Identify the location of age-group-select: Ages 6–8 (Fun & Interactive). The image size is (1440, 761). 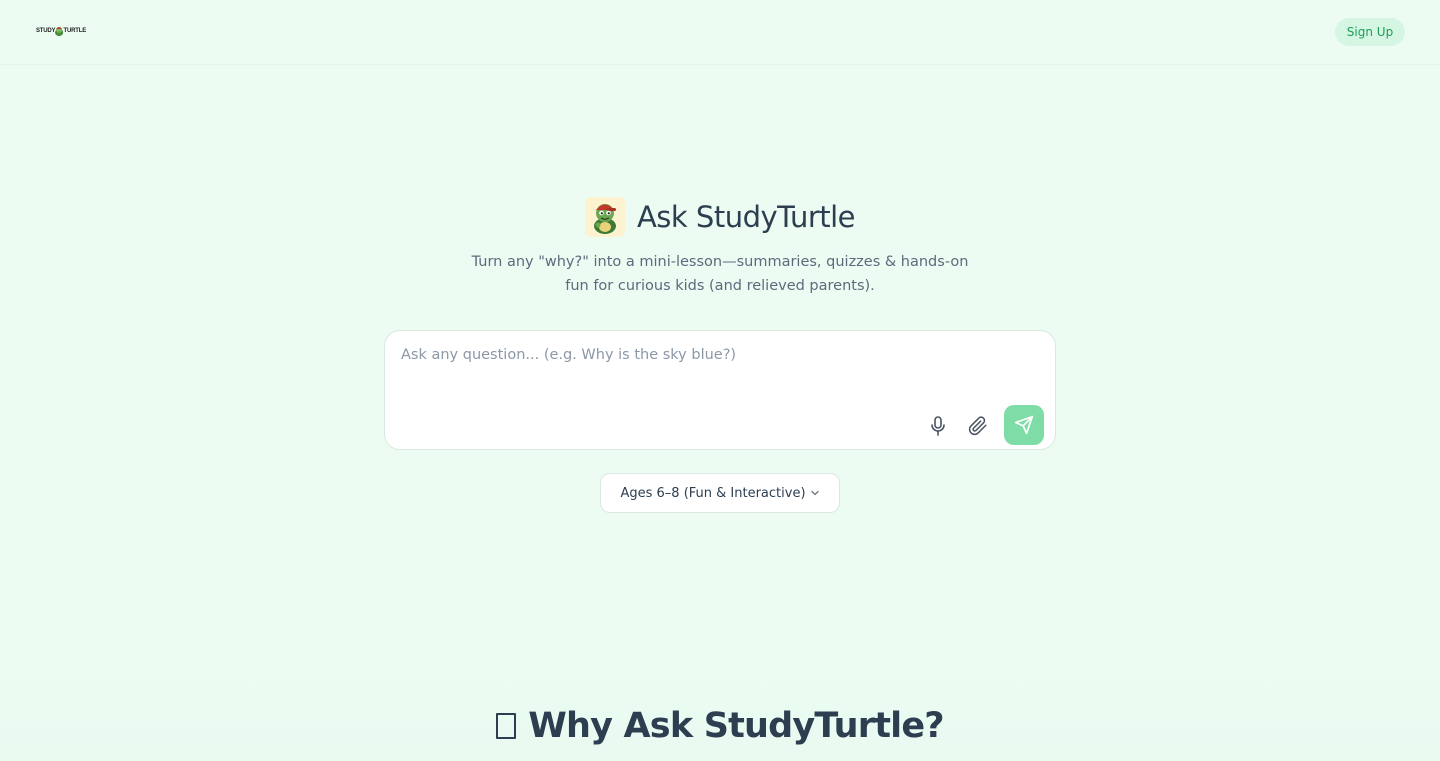
(720, 493).